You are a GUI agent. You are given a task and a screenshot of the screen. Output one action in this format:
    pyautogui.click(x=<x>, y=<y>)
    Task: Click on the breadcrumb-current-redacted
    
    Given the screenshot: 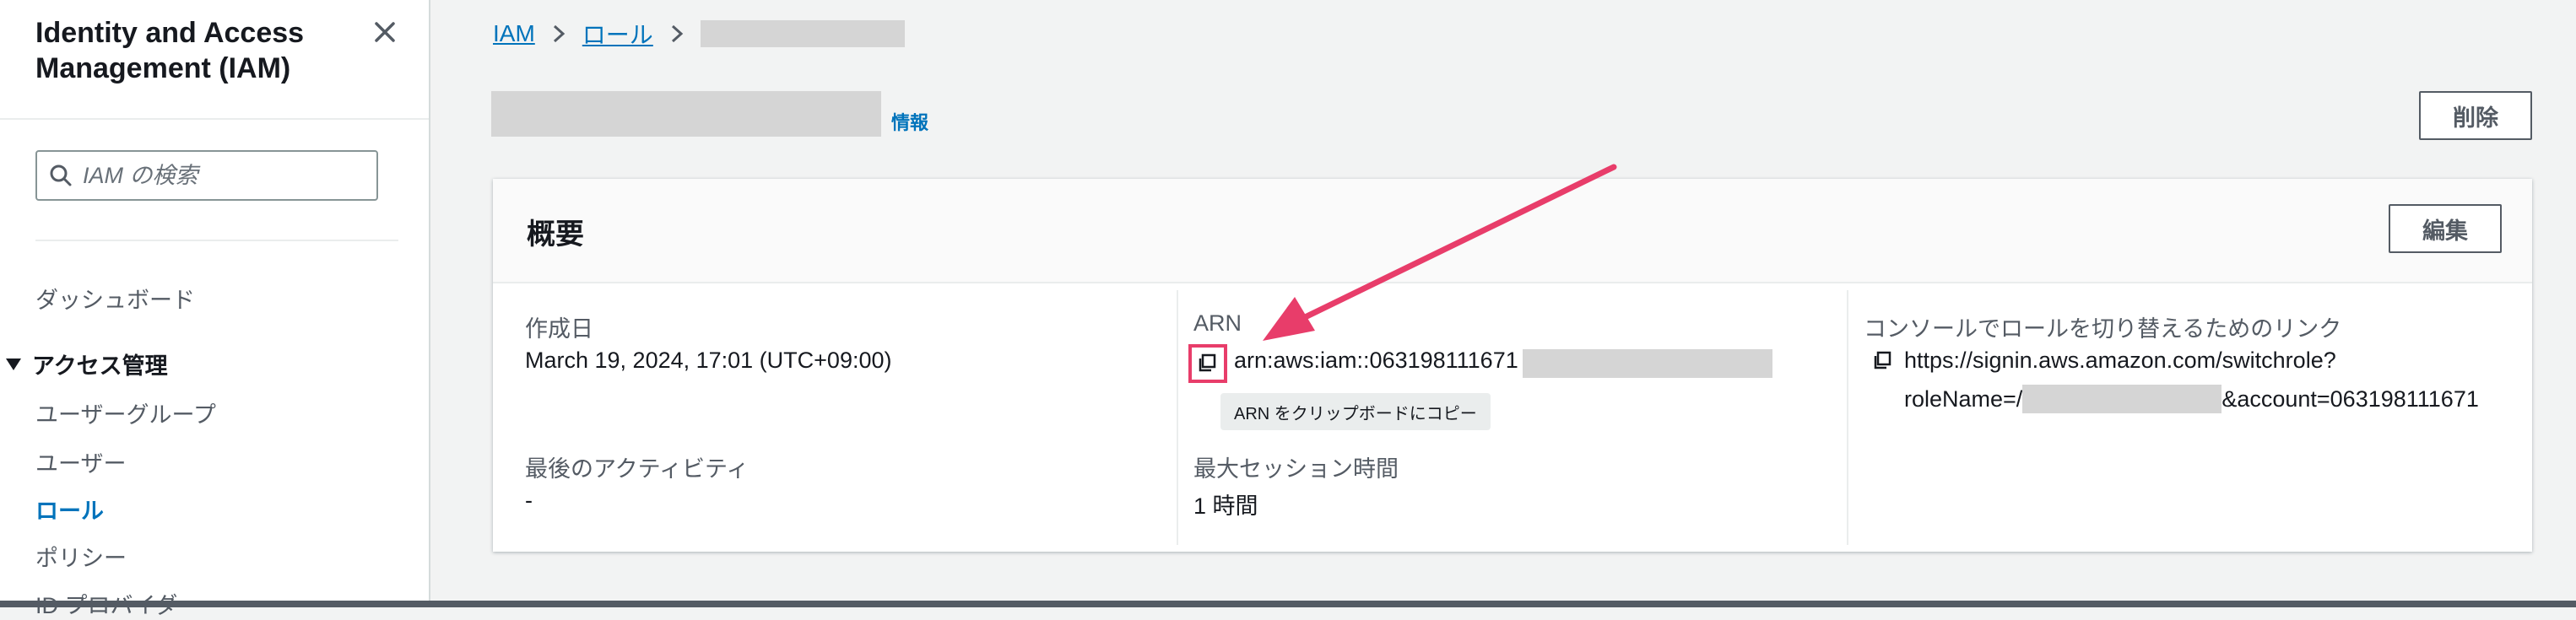 What is the action you would take?
    pyautogui.click(x=802, y=34)
    